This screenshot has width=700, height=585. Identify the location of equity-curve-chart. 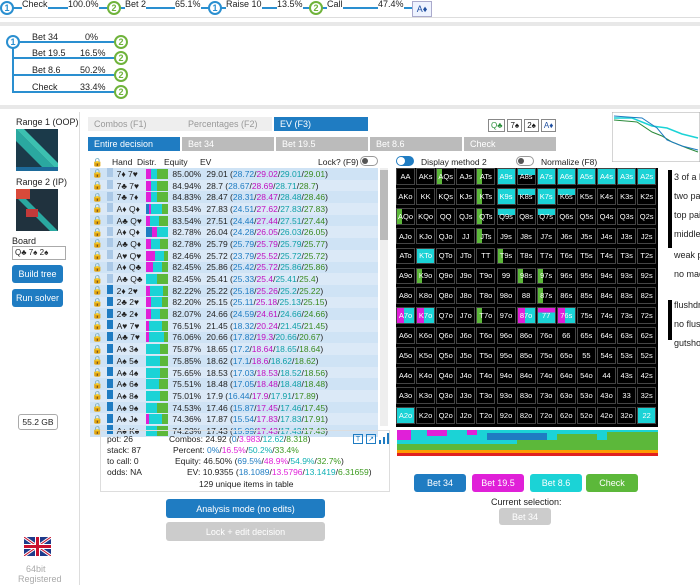
(656, 137).